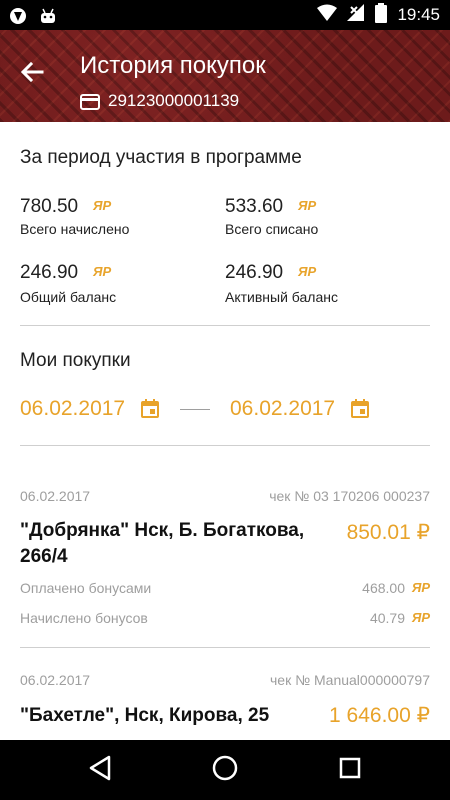 Image resolution: width=450 pixels, height=800 pixels. Describe the element at coordinates (327, 15) in the screenshot. I see `wifi-icon` at that location.